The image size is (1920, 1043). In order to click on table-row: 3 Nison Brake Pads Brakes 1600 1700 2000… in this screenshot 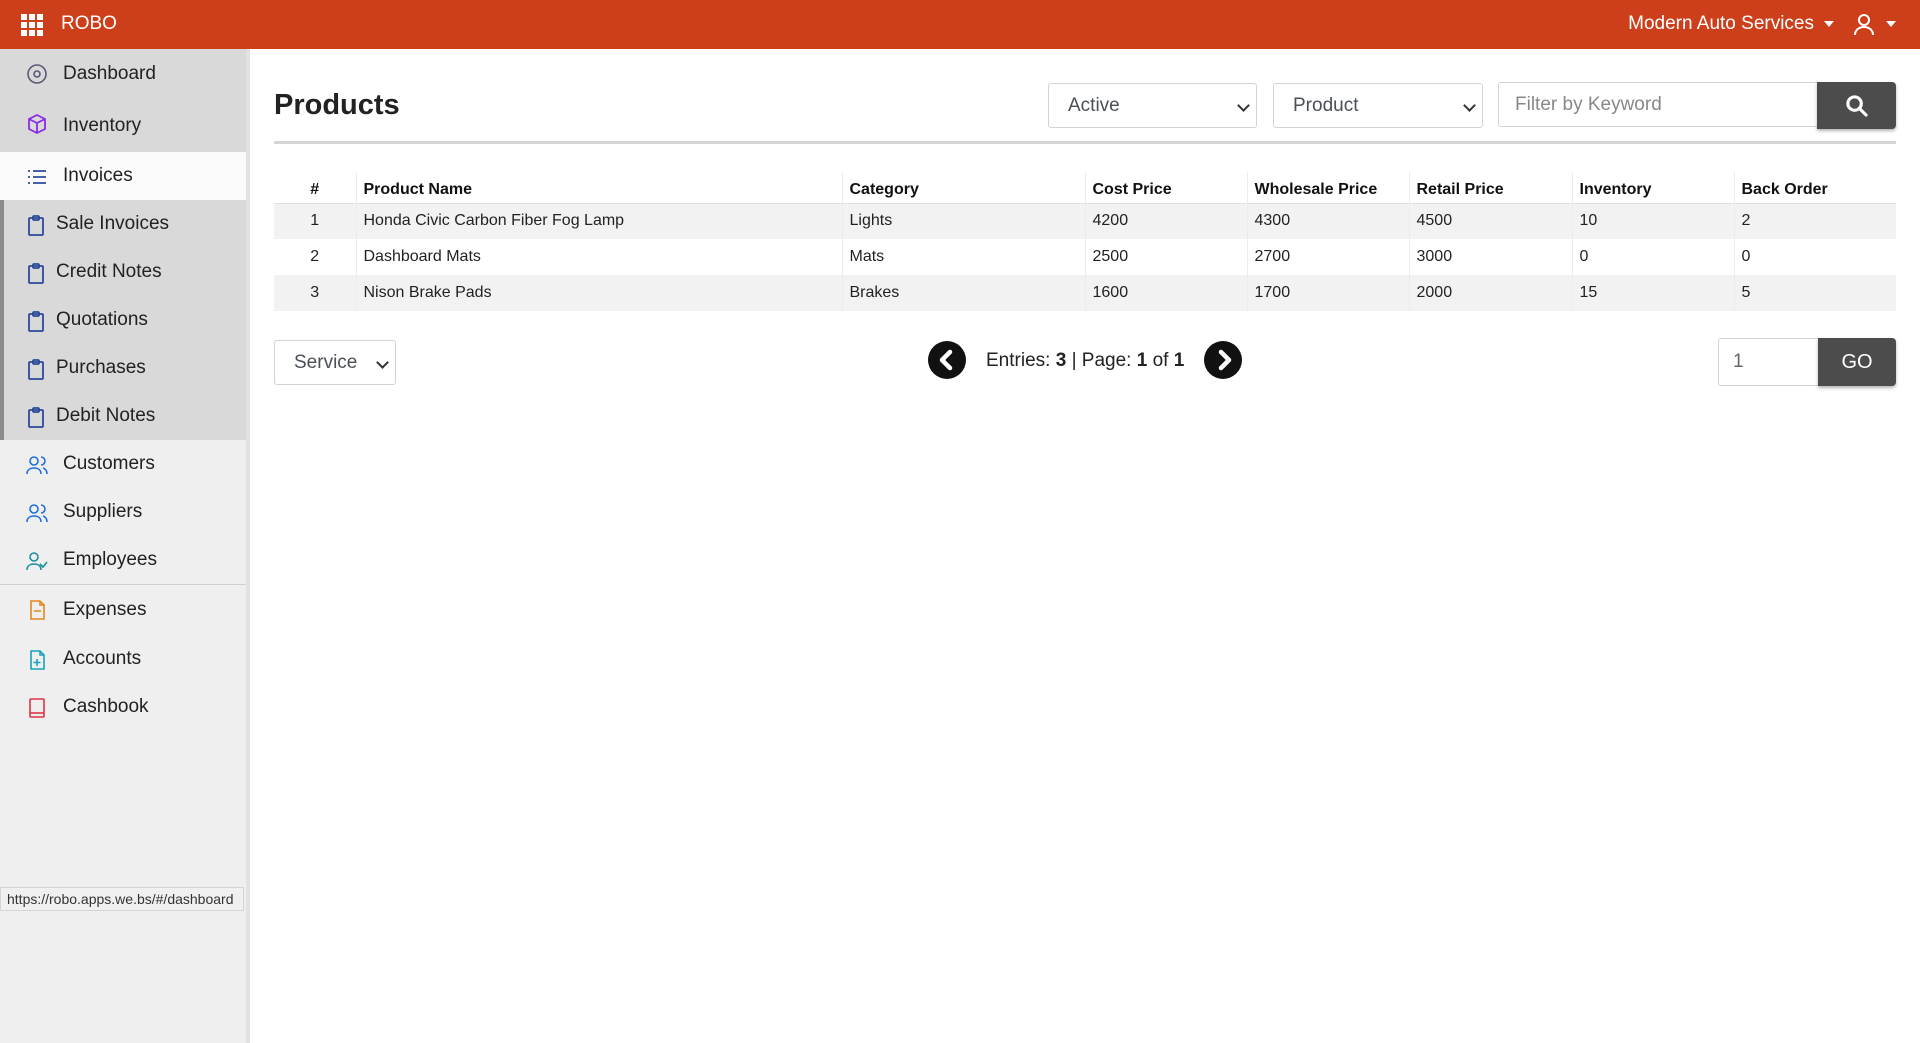, I will do `click(1085, 293)`.